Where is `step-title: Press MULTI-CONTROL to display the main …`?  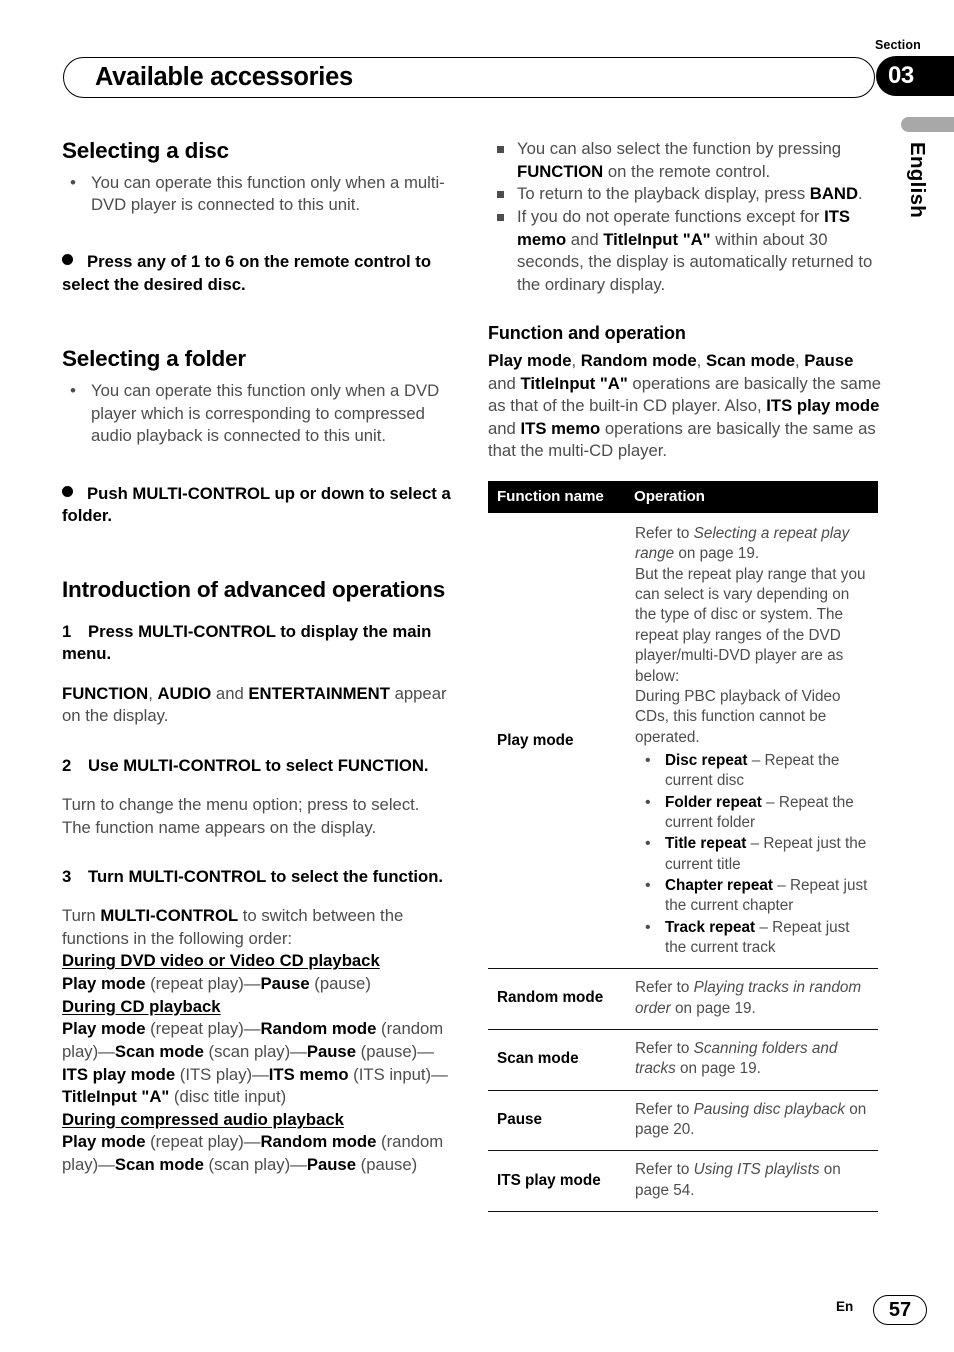
step-title: Press MULTI-CONTROL to display the main … is located at coordinates (247, 642).